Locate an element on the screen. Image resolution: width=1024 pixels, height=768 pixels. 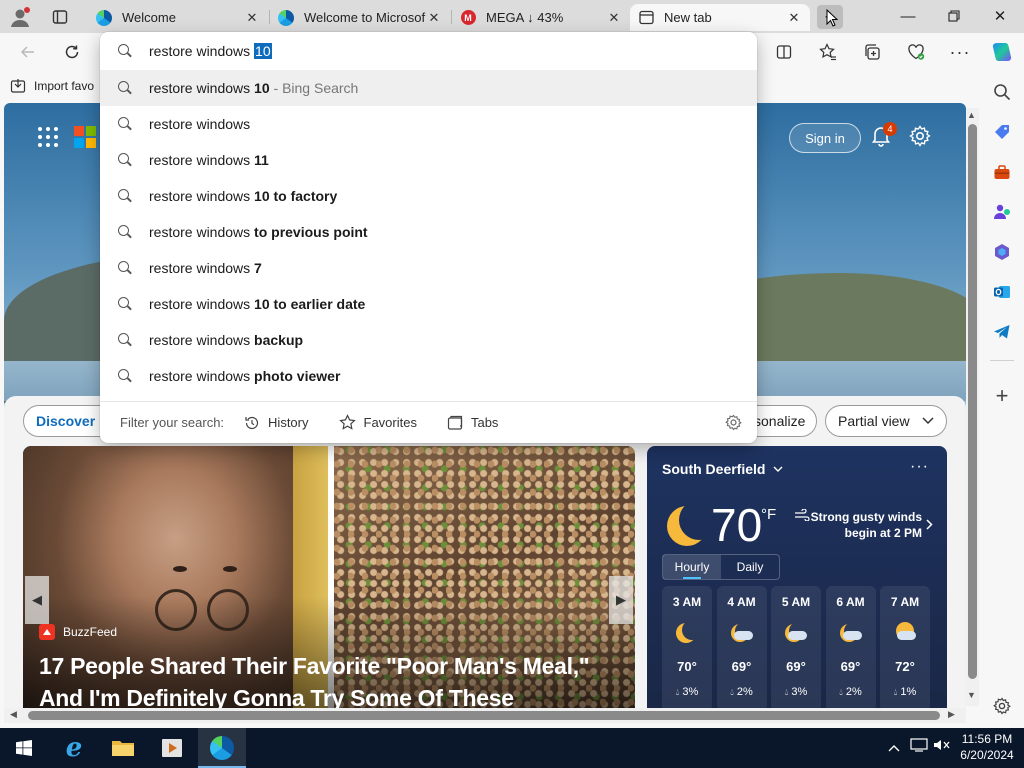
collections-icon is located at coordinates (872, 52).